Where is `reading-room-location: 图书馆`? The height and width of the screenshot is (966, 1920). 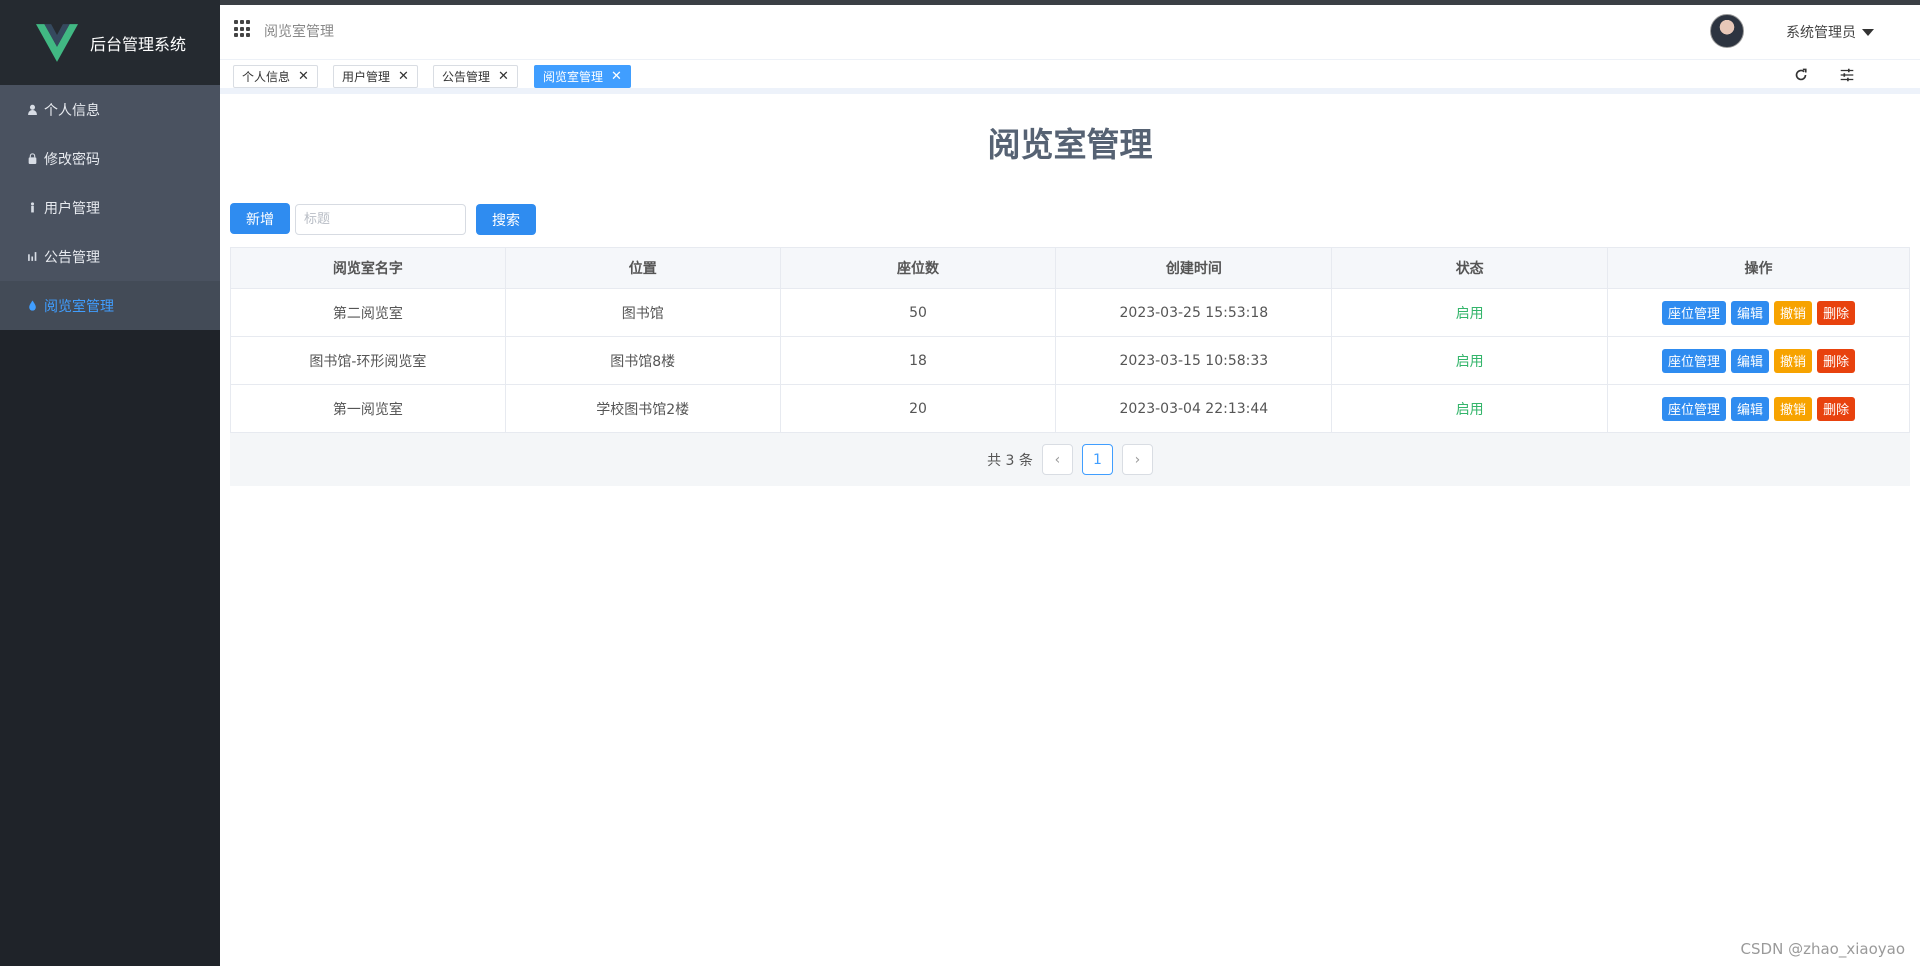
reading-room-location: 图书馆 is located at coordinates (642, 312).